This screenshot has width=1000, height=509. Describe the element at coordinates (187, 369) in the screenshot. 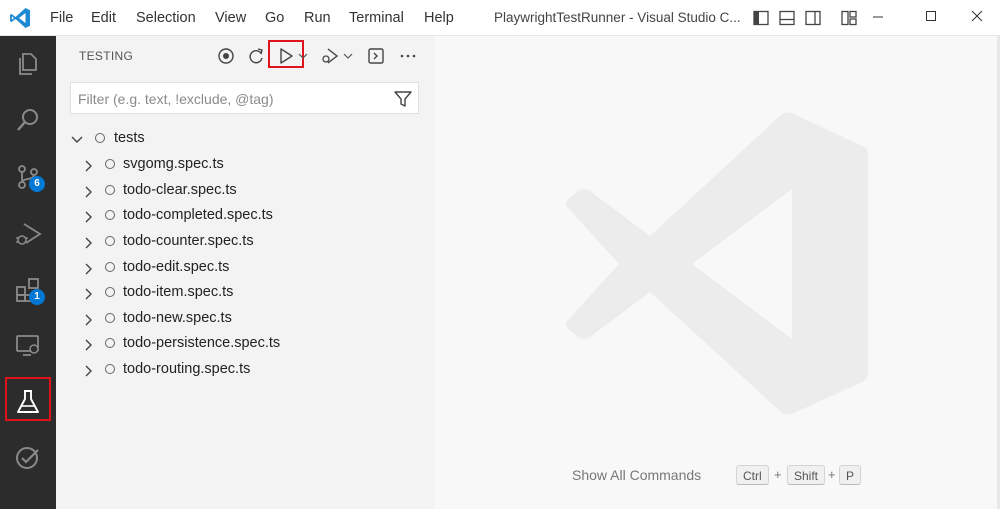

I see `tree-item-label: todo-routing.spec.ts` at that location.